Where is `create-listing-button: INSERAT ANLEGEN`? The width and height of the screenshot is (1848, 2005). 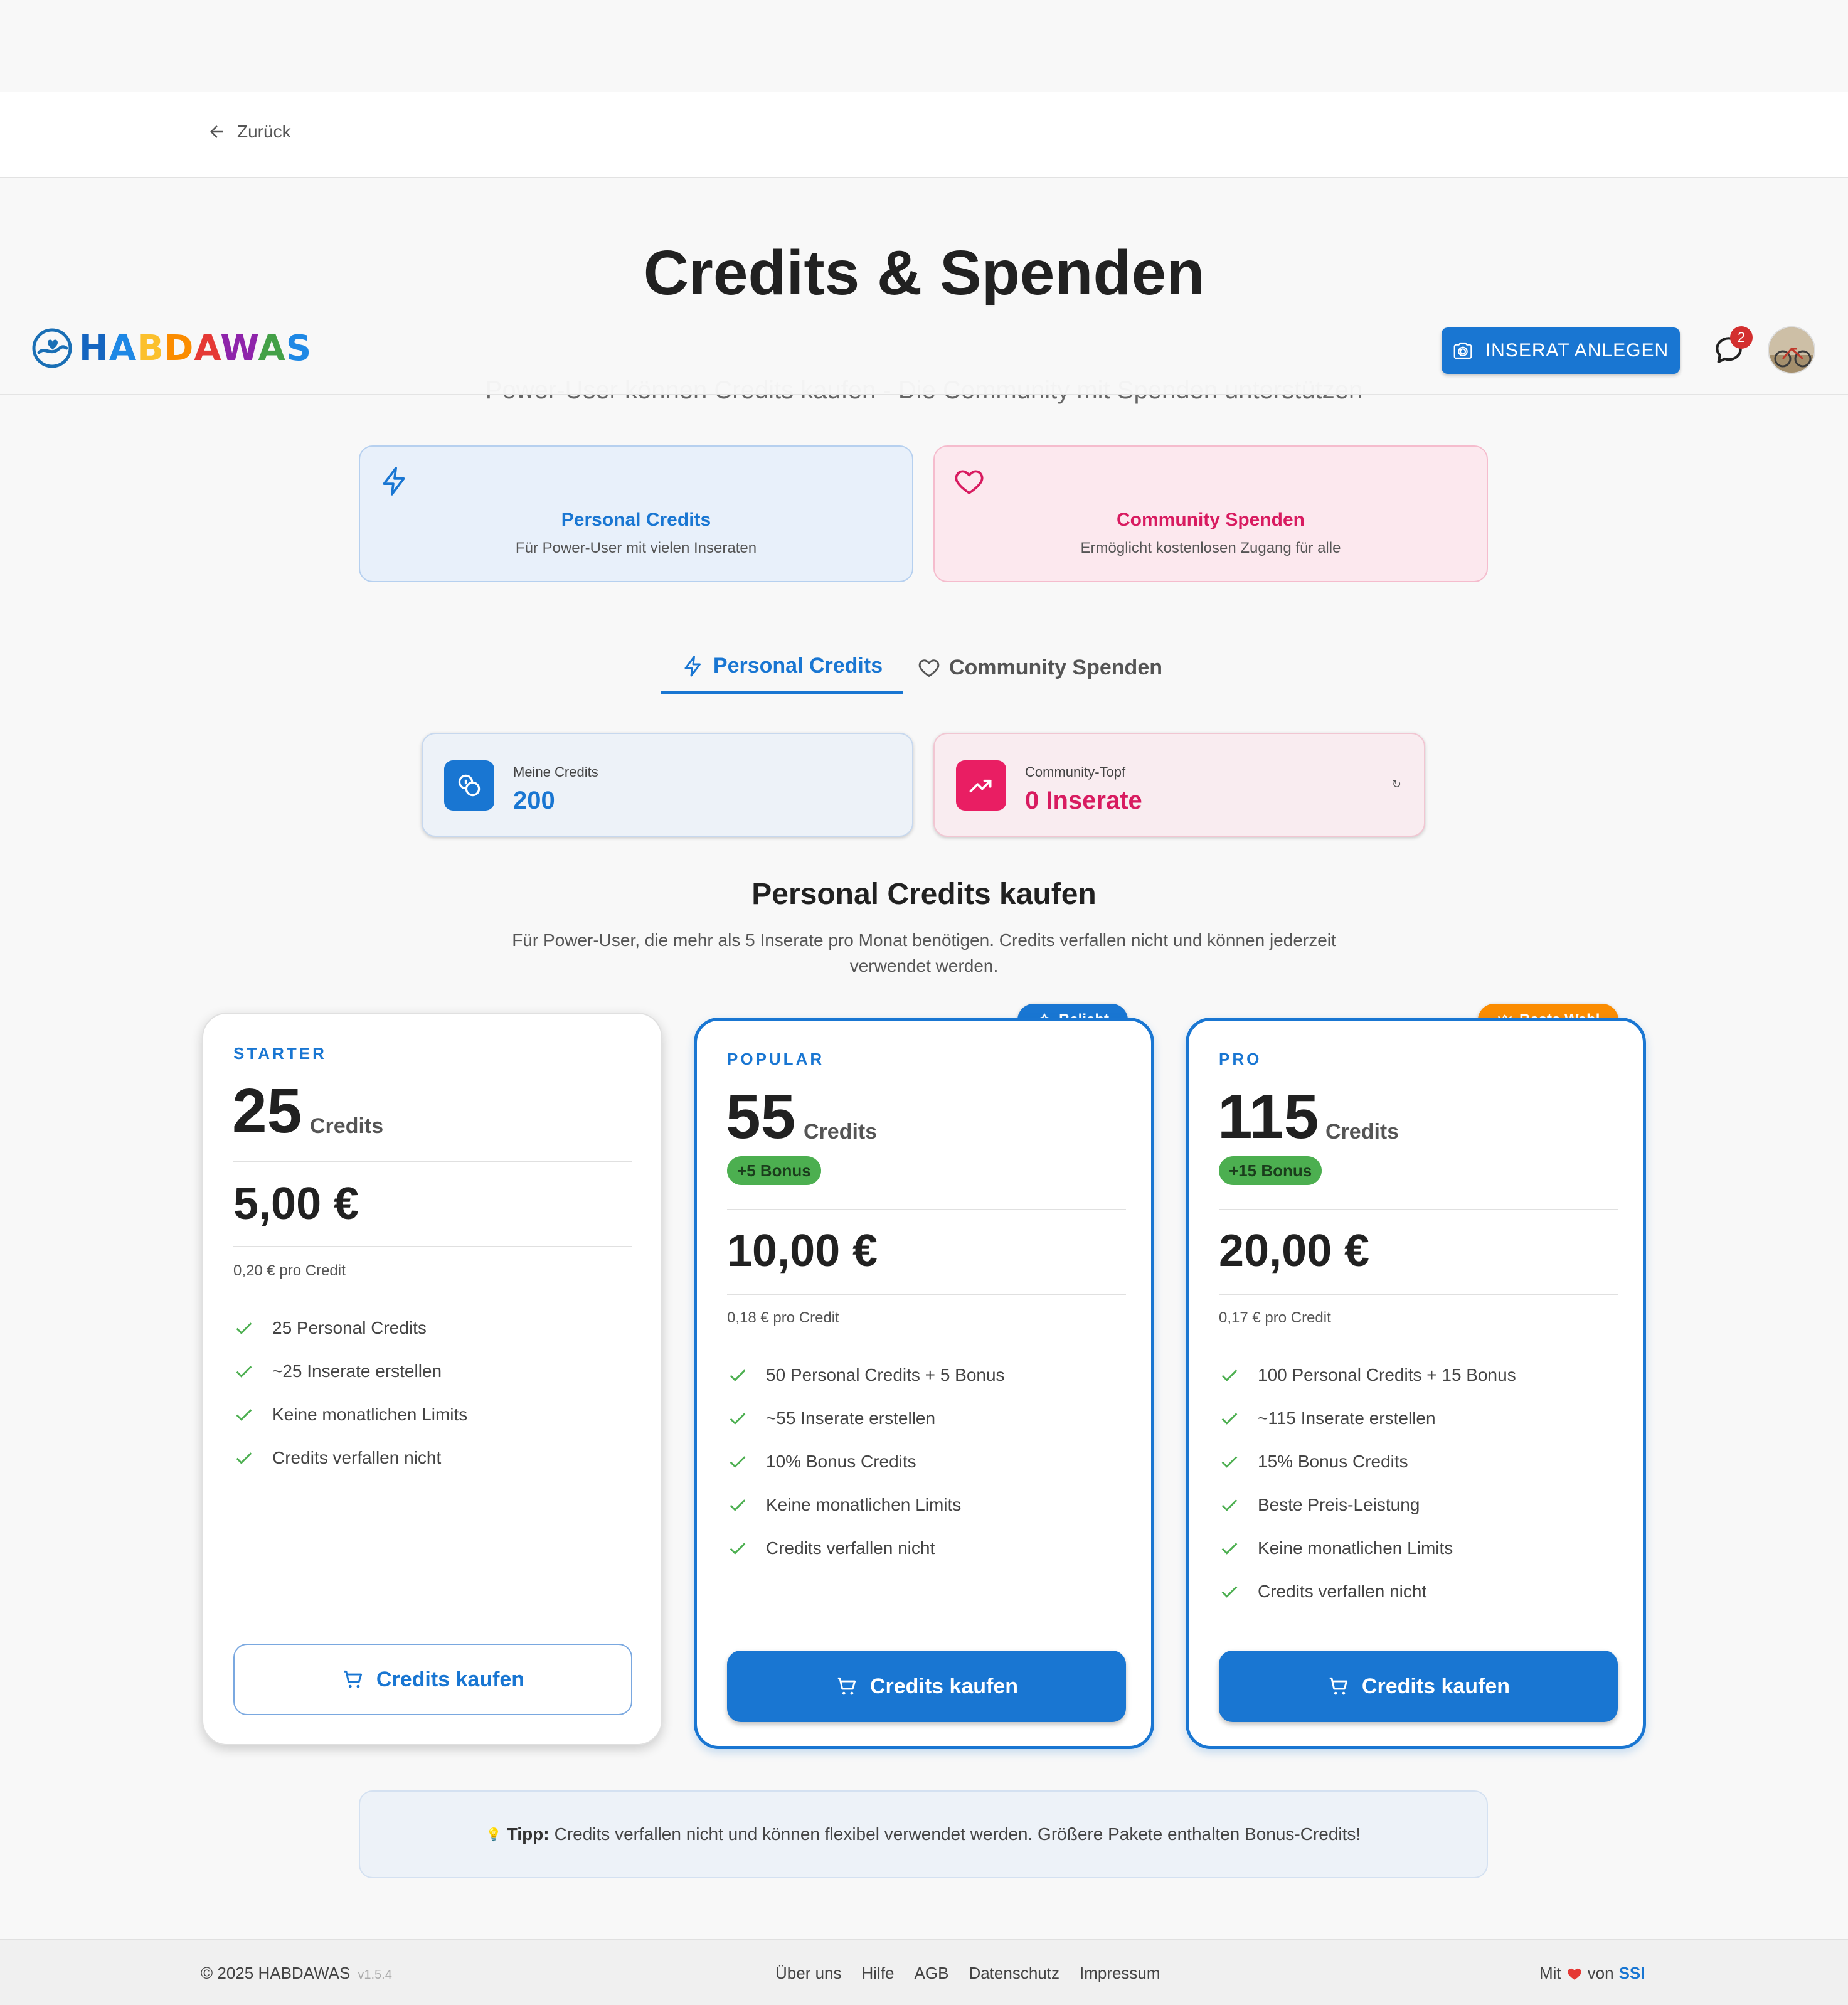 create-listing-button: INSERAT ANLEGEN is located at coordinates (1561, 350).